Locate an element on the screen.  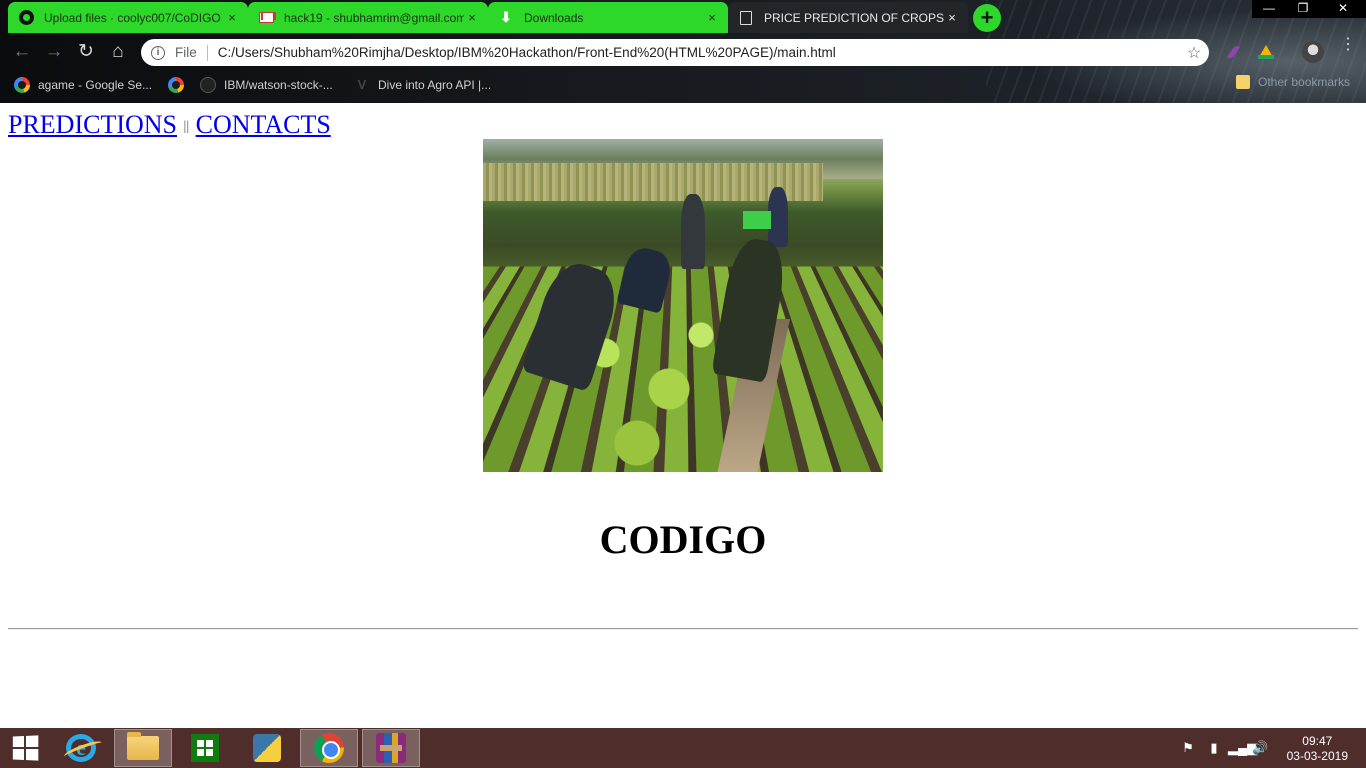
taskbar-file-explorer is located at coordinates (143, 748).